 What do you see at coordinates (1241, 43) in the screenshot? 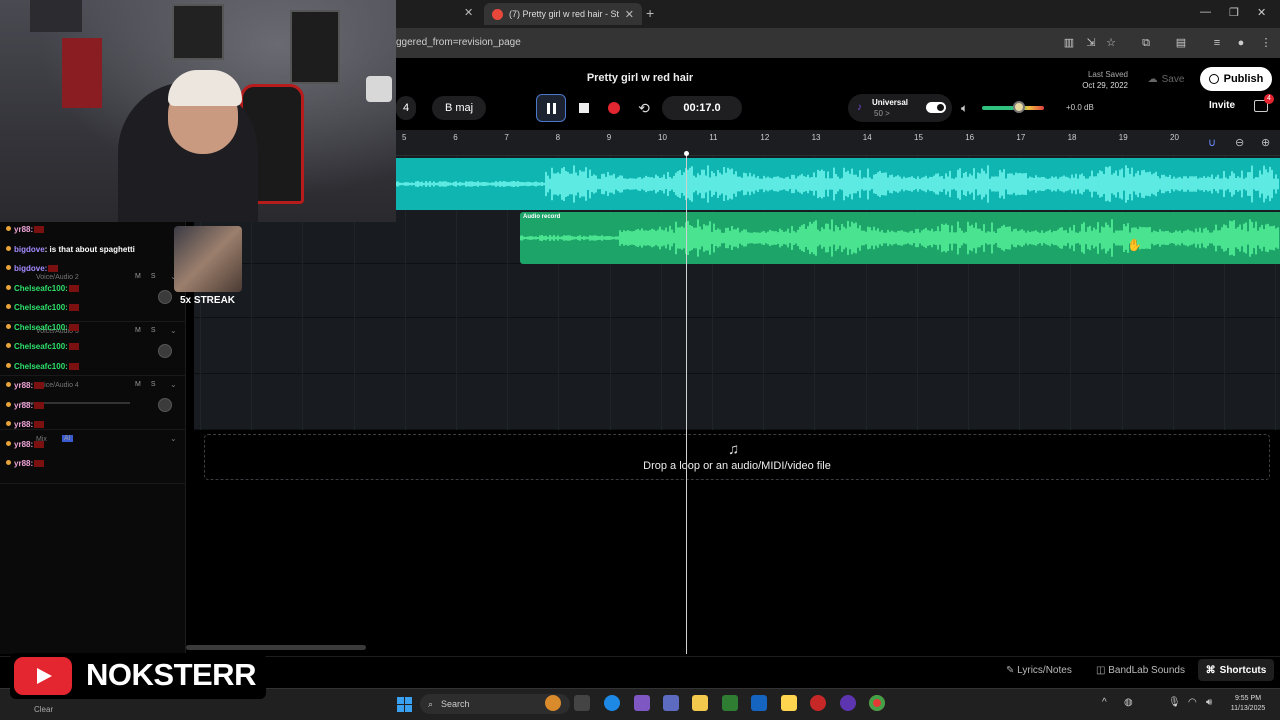
I see `profile-icon: ●` at bounding box center [1241, 43].